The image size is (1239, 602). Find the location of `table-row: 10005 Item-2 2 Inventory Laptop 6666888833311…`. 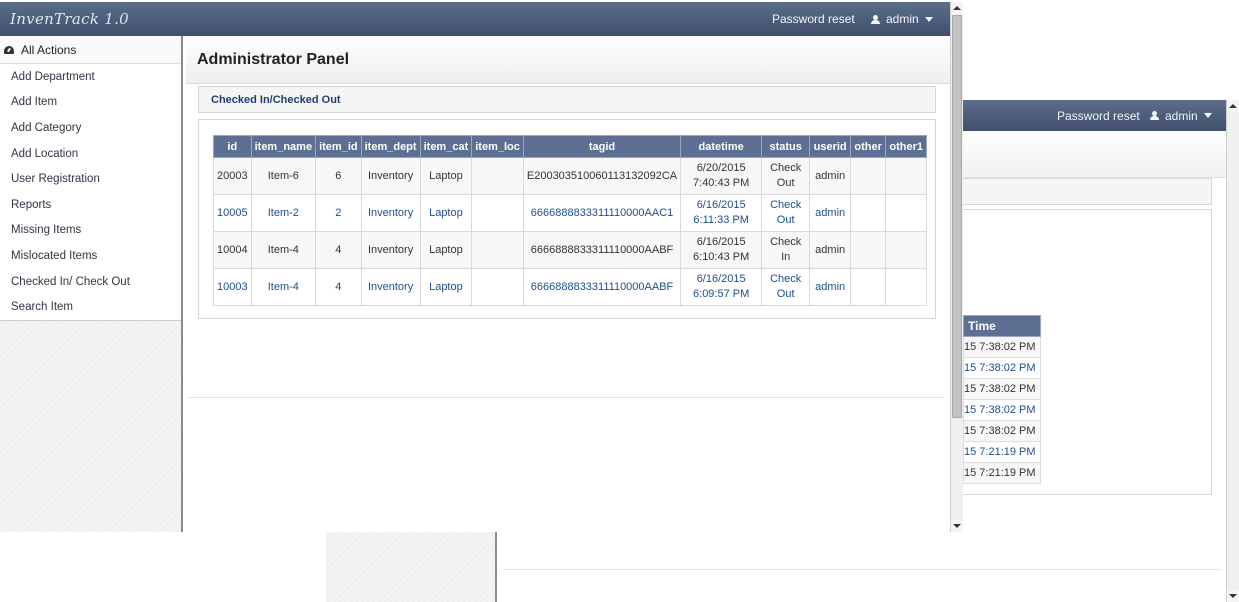

table-row: 10005 Item-2 2 Inventory Laptop 6666888833311… is located at coordinates (570, 213).